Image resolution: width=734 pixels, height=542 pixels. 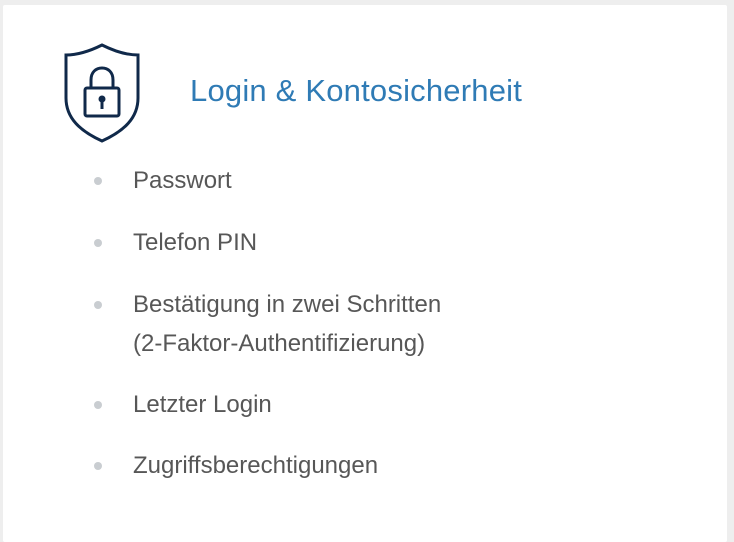 I want to click on list-item-zugriffsberechtigungen: Zugriffsberechtigungen, so click(x=236, y=465).